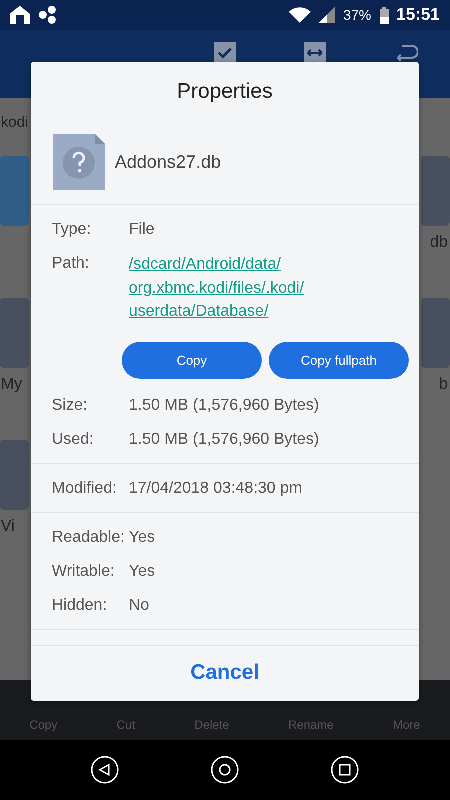 Image resolution: width=450 pixels, height=800 pixels. Describe the element at coordinates (80, 606) in the screenshot. I see `property-label: Hidden:` at that location.